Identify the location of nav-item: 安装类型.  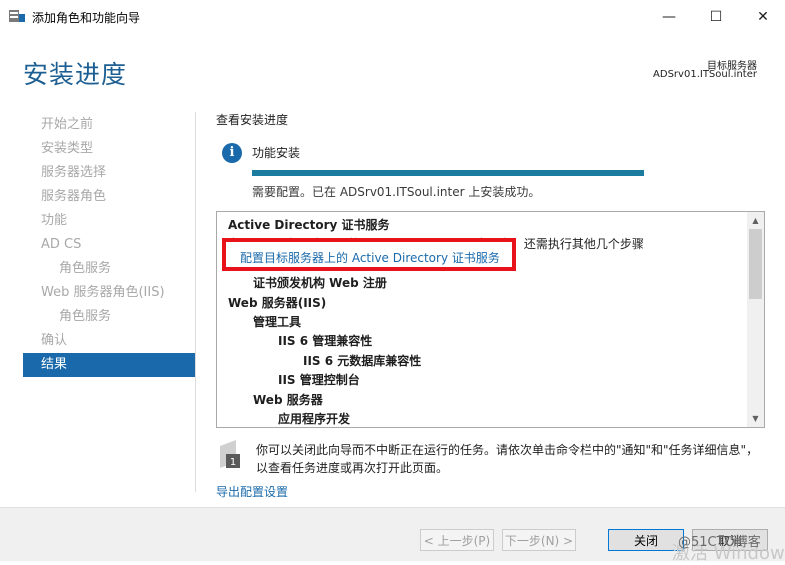
(109, 149).